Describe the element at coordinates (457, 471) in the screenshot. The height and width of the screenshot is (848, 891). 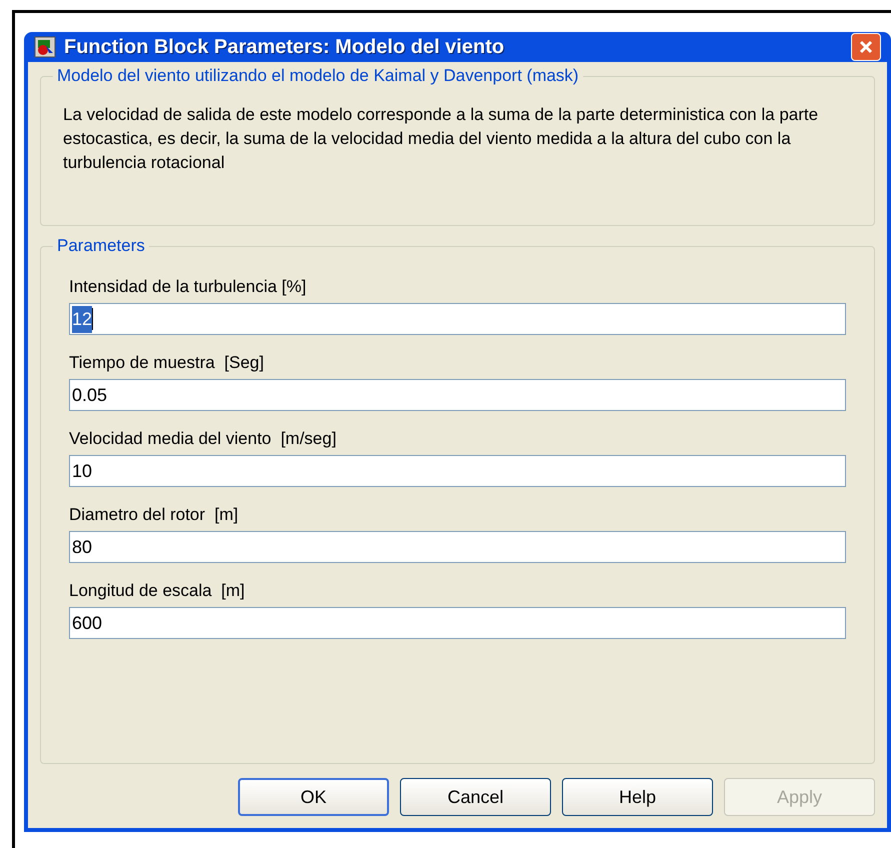
I see `input-field: 10` at that location.